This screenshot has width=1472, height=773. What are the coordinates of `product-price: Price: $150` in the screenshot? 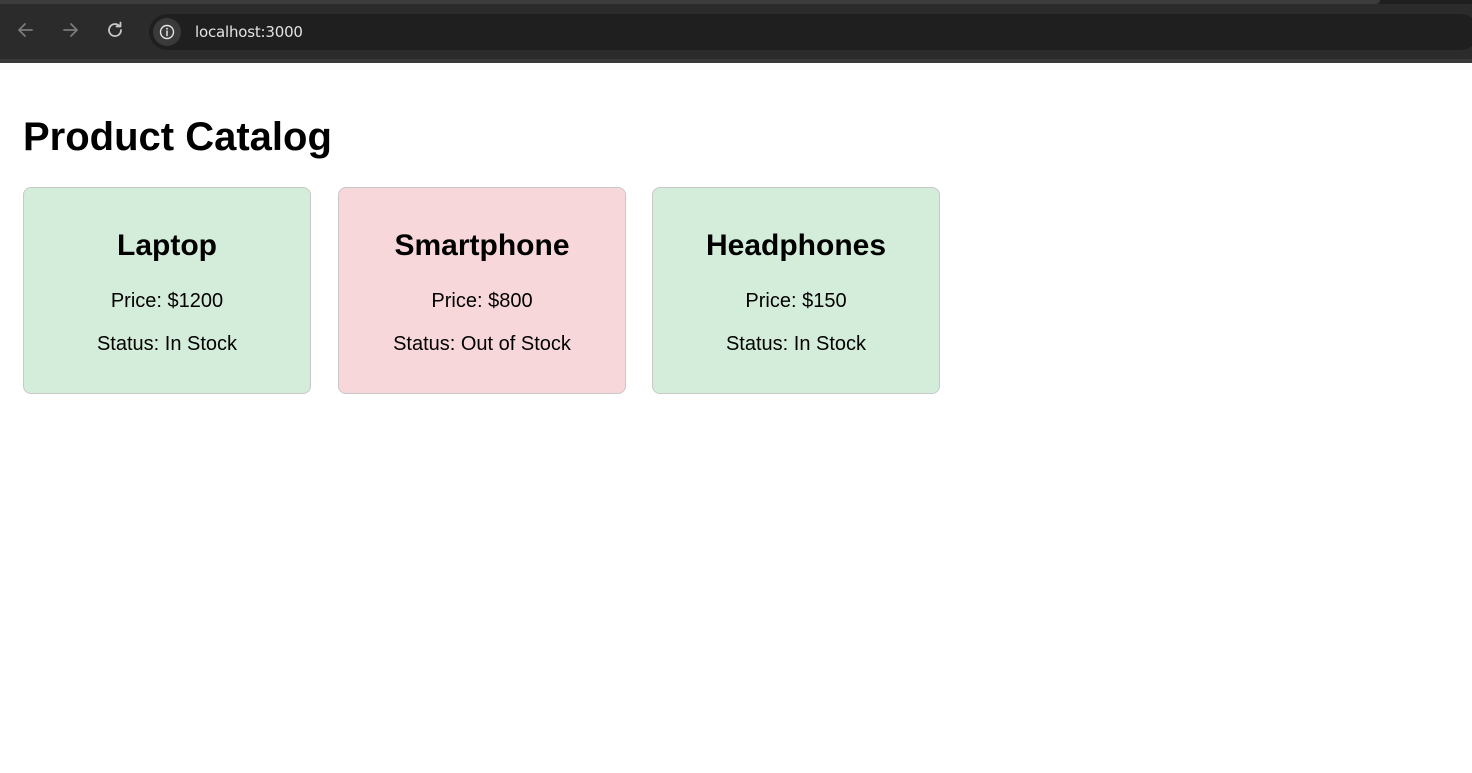 It's located at (796, 301).